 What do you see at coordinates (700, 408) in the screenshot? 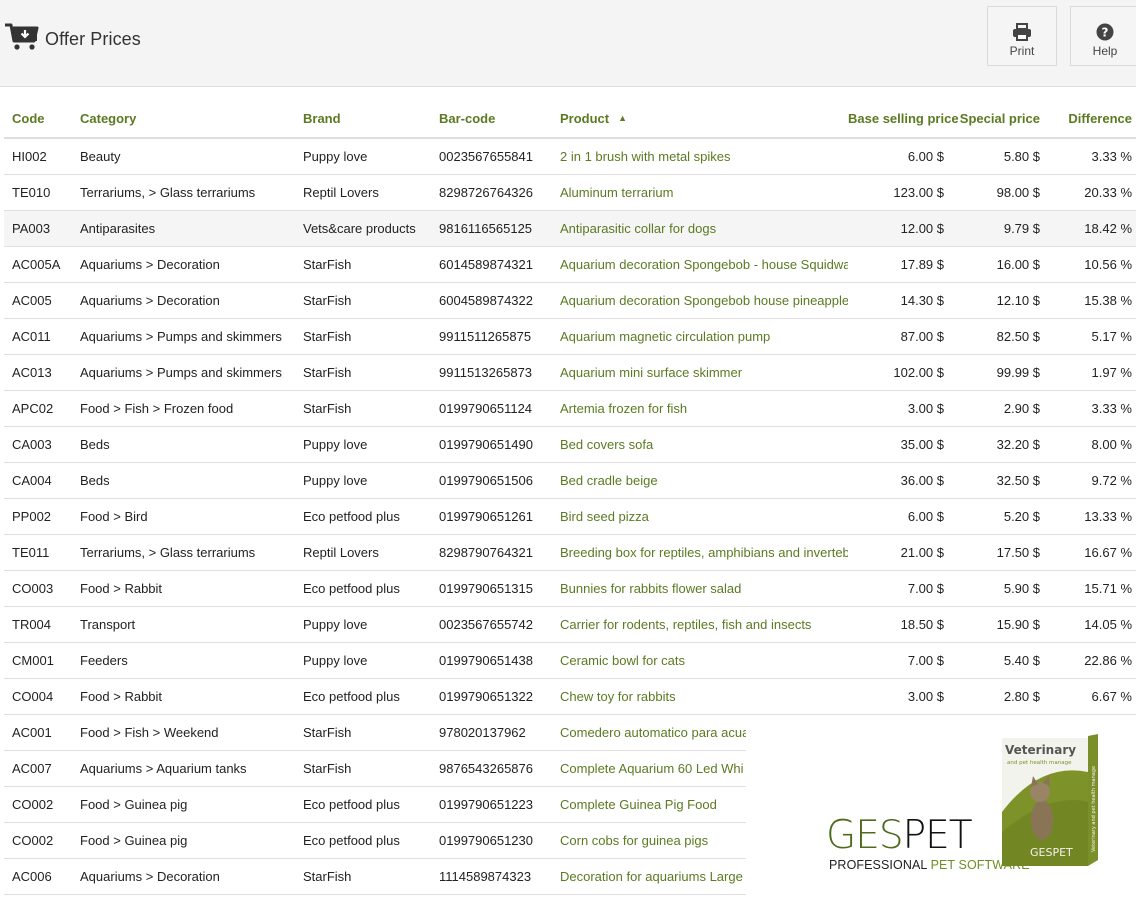
I see `cell-product: Artemia frozen for fish` at bounding box center [700, 408].